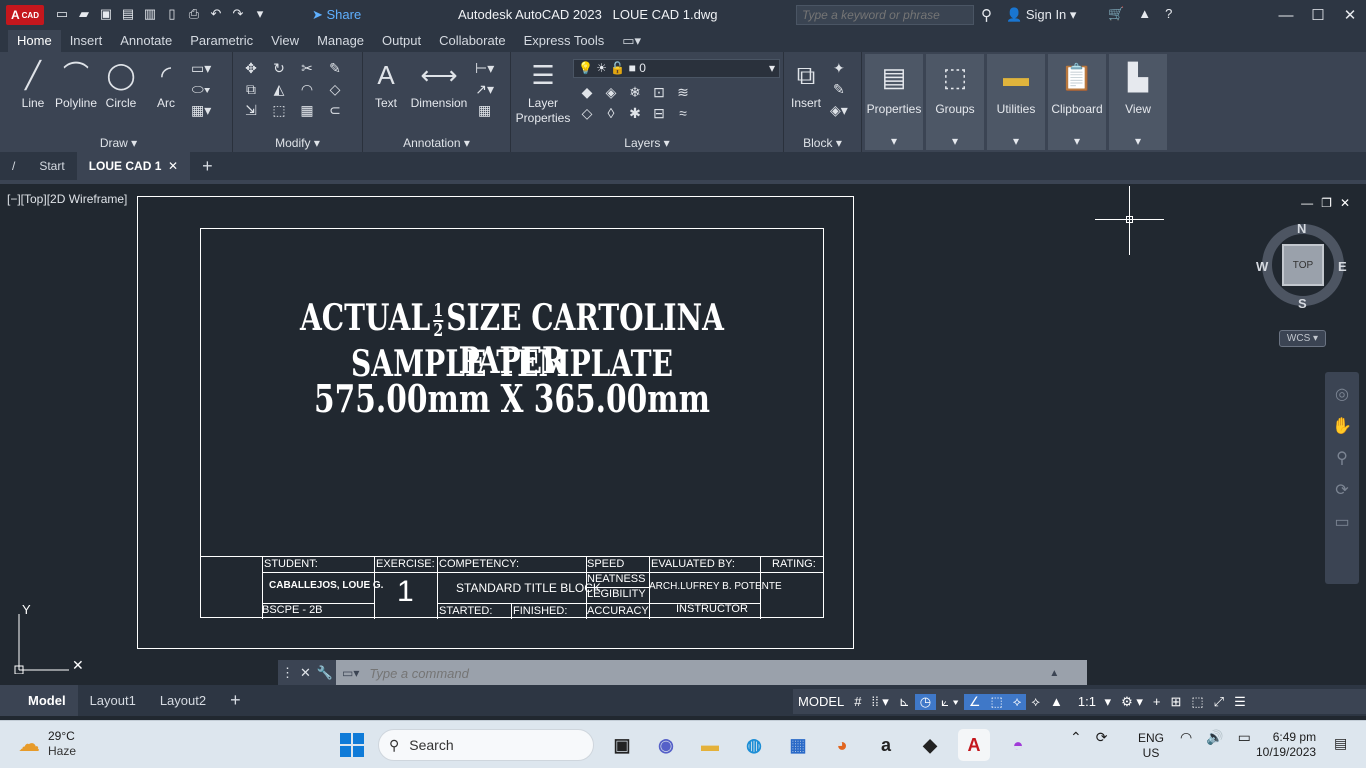  Describe the element at coordinates (439, 84) in the screenshot. I see `dimension-tool: ⟷ Dimension` at that location.